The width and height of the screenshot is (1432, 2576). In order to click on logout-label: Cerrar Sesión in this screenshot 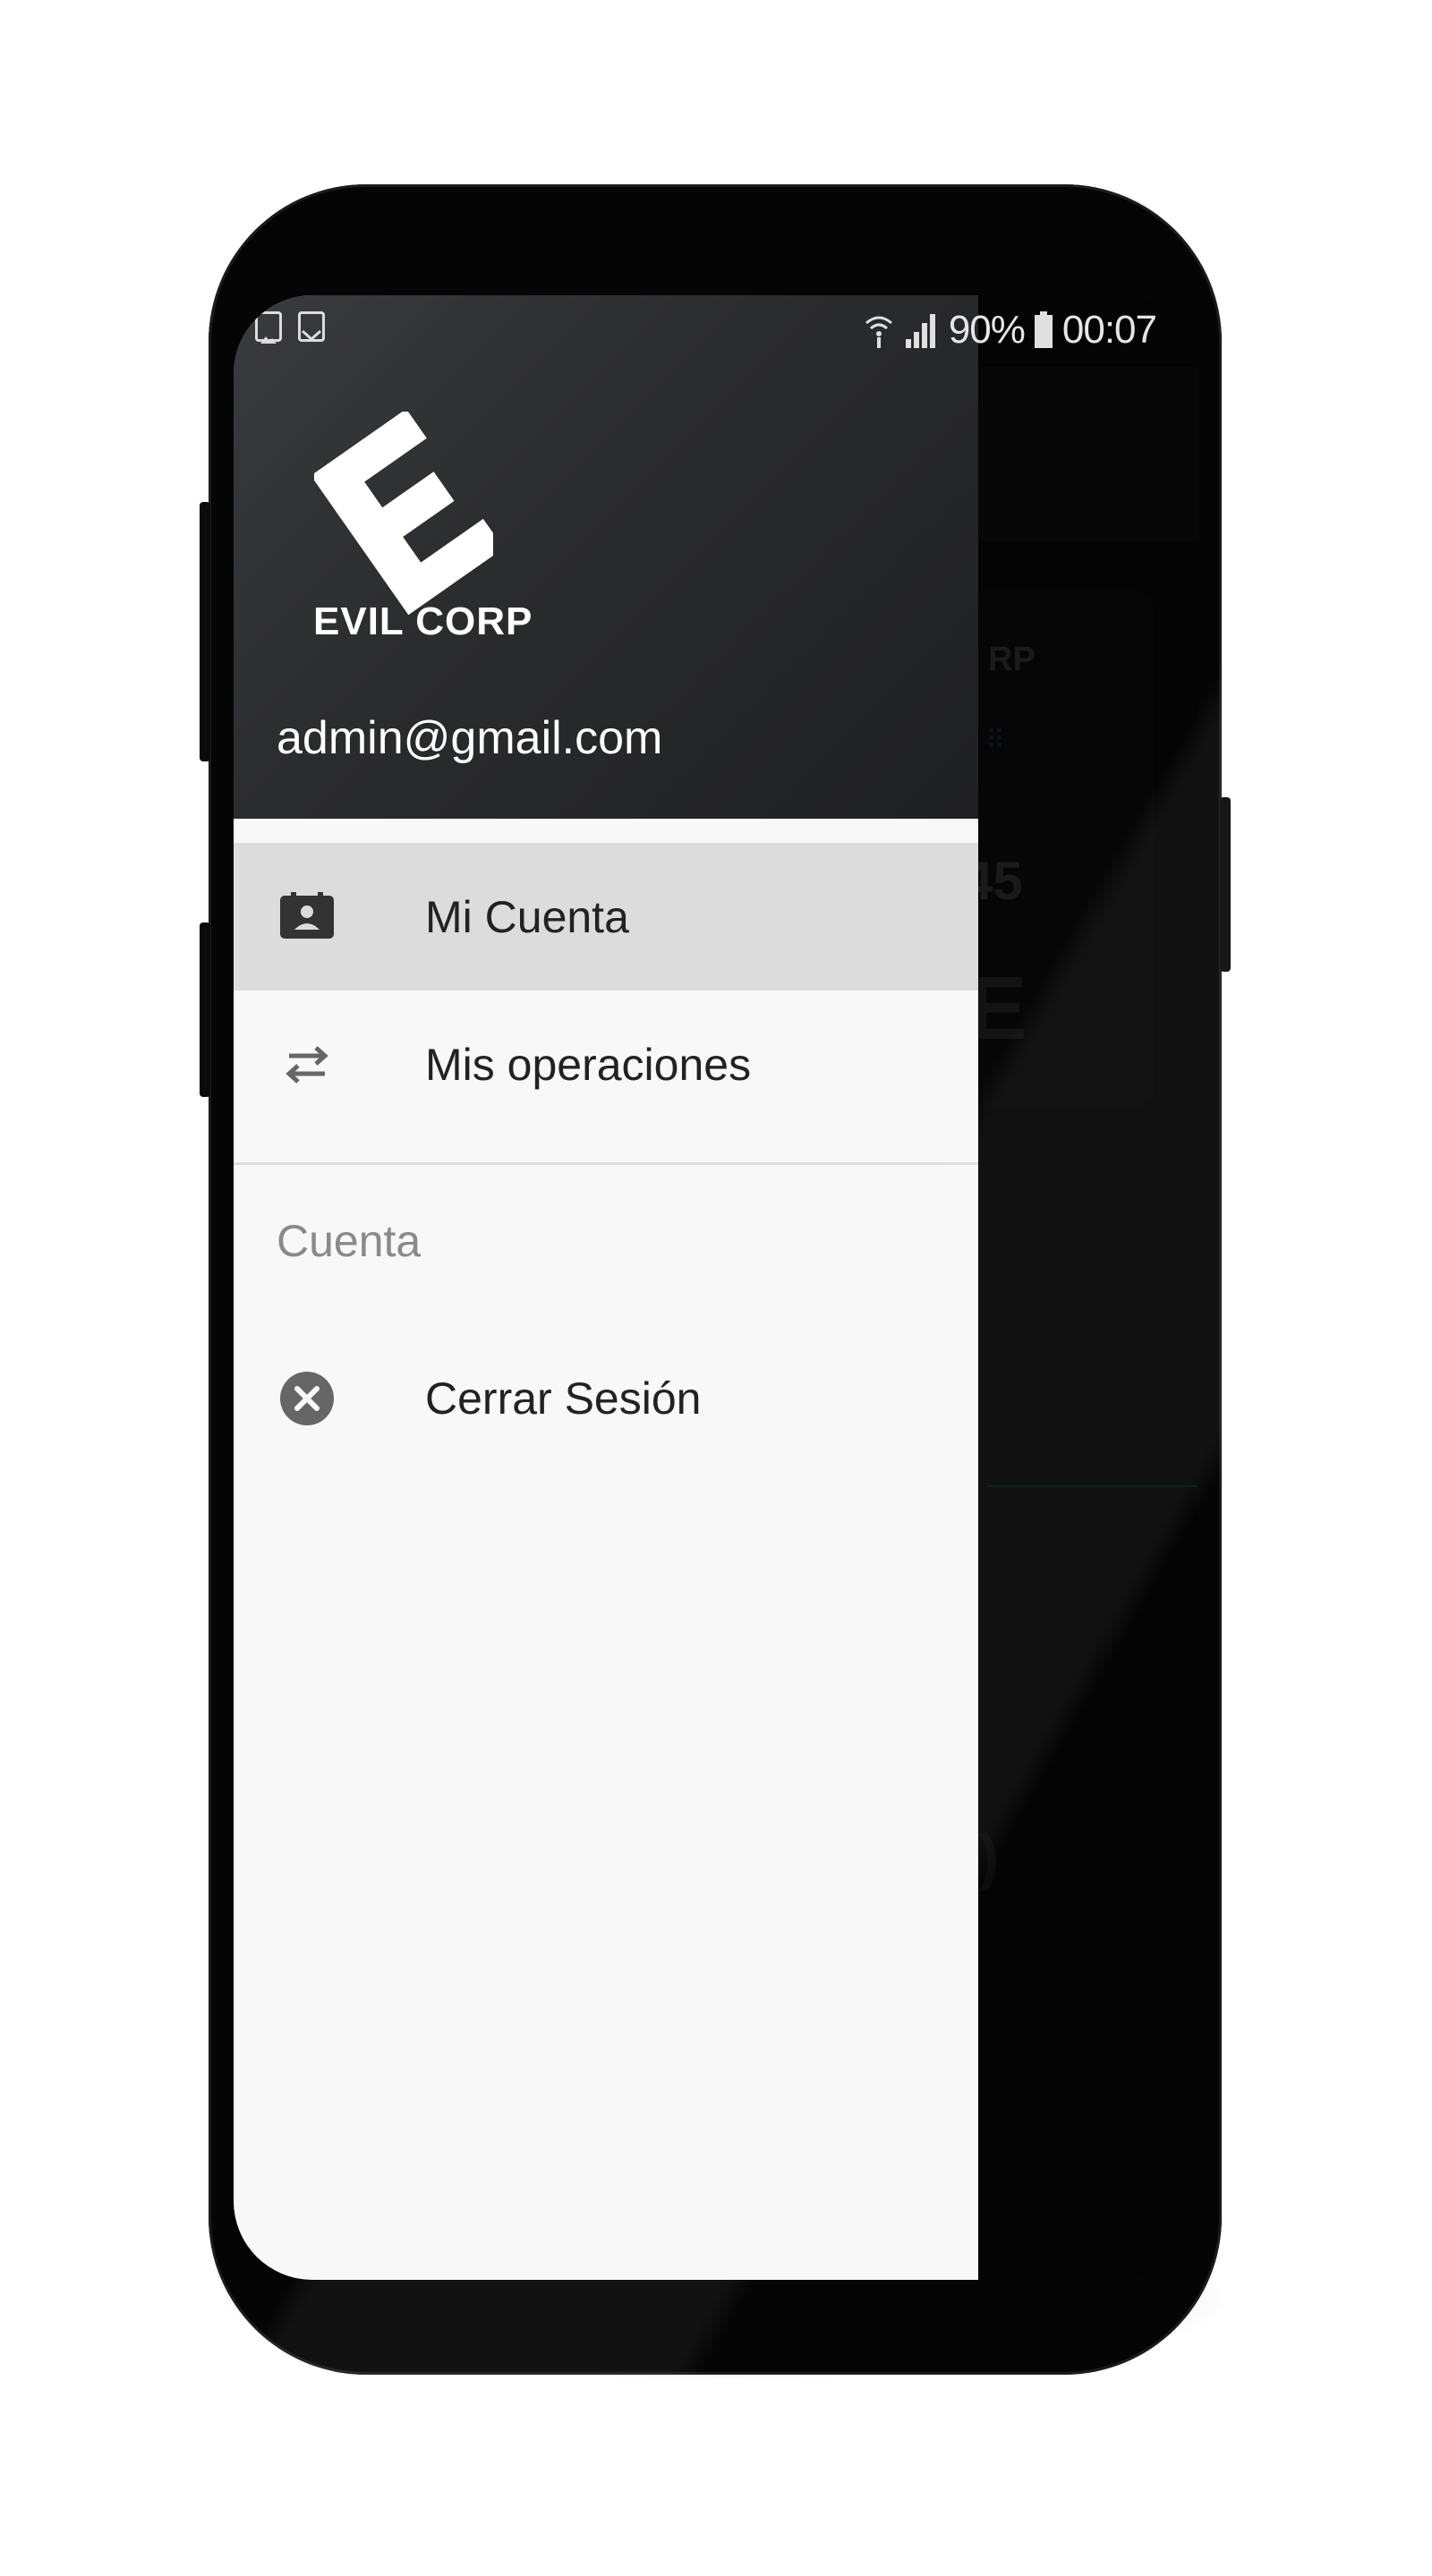, I will do `click(563, 1398)`.